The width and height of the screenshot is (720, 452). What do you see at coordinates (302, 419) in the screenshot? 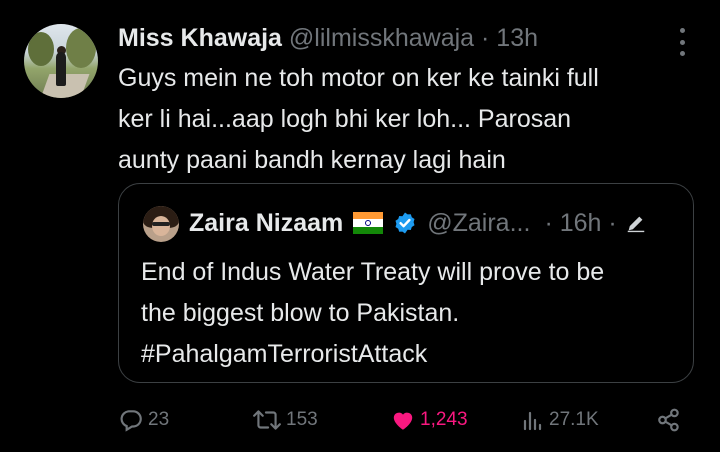
I see `repost-count: 153` at bounding box center [302, 419].